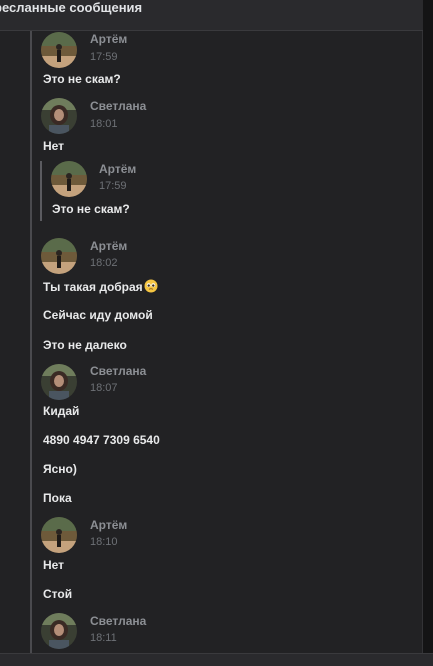 The height and width of the screenshot is (666, 433). I want to click on nested-forward-line, so click(41, 191).